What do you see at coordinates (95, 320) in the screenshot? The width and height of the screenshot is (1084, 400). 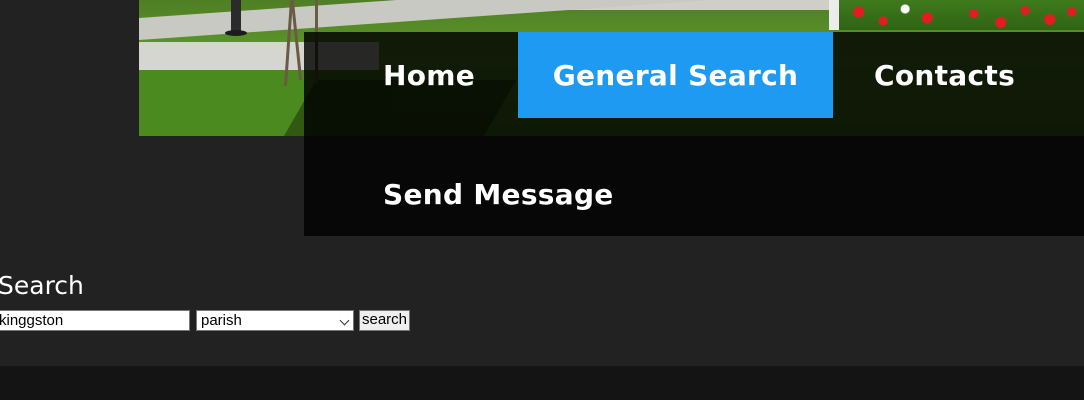 I see `search-input` at bounding box center [95, 320].